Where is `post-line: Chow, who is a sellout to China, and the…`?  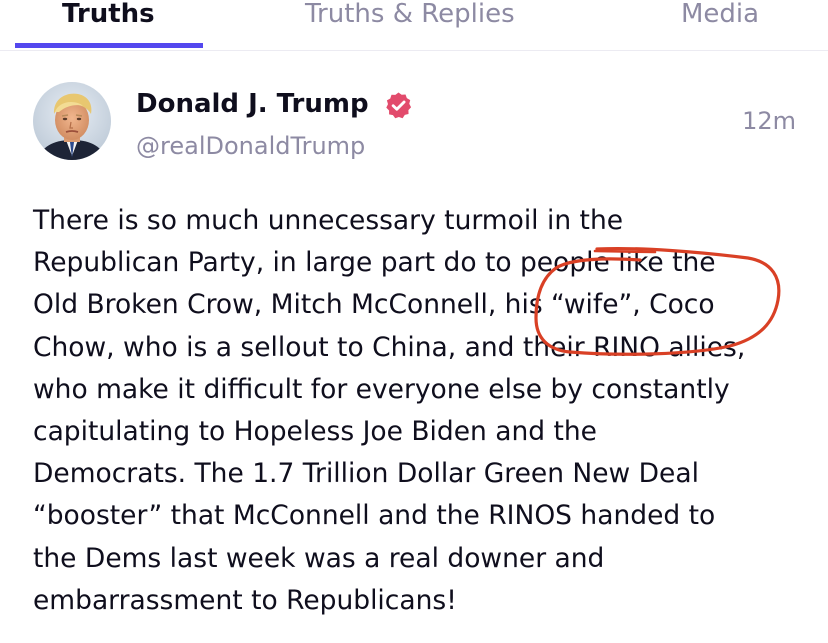 post-line: Chow, who is a sellout to China, and the… is located at coordinates (389, 347).